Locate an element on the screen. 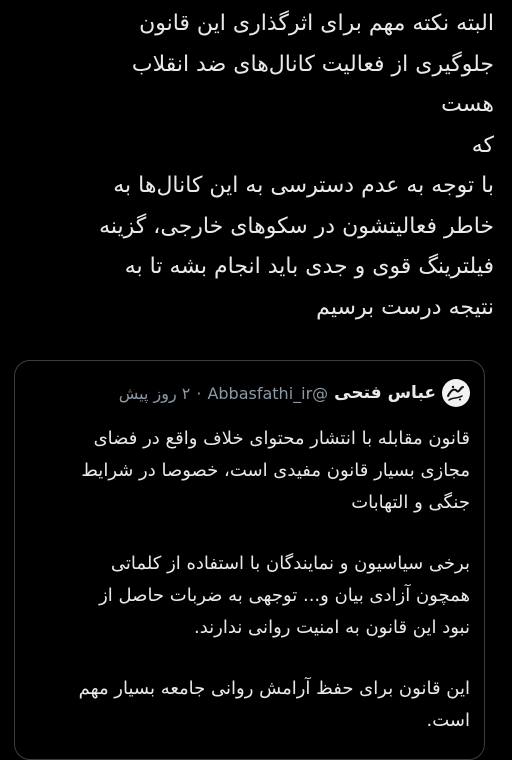 Image resolution: width=512 pixels, height=760 pixels. quoted-author-name: عباس فتحی is located at coordinates (385, 393).